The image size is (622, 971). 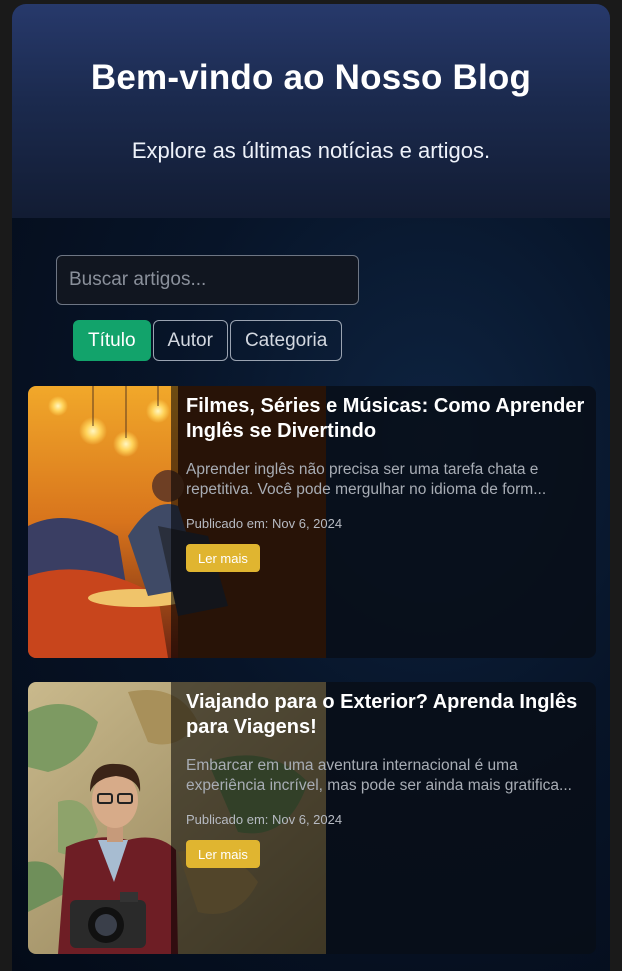 What do you see at coordinates (286, 340) in the screenshot?
I see `filter-category-button: Categoria` at bounding box center [286, 340].